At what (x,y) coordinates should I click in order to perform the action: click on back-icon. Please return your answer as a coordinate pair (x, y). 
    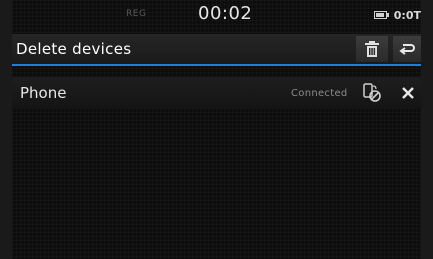
    Looking at the image, I should click on (407, 49).